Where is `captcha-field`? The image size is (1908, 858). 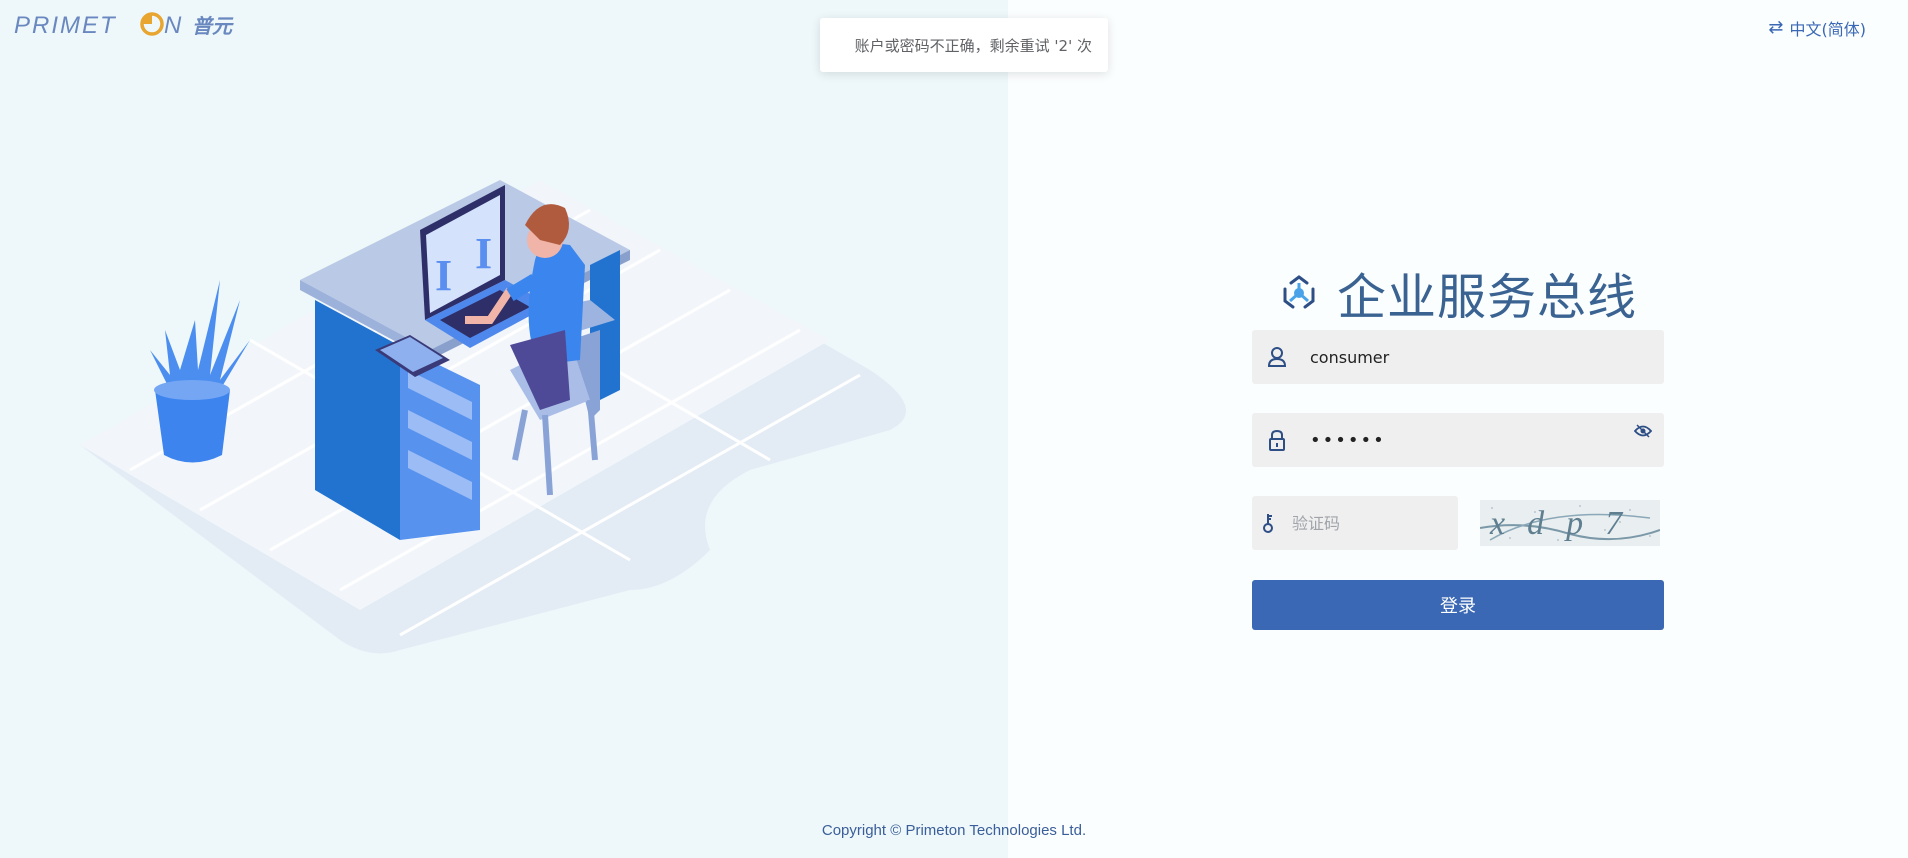
captcha-field is located at coordinates (1373, 523).